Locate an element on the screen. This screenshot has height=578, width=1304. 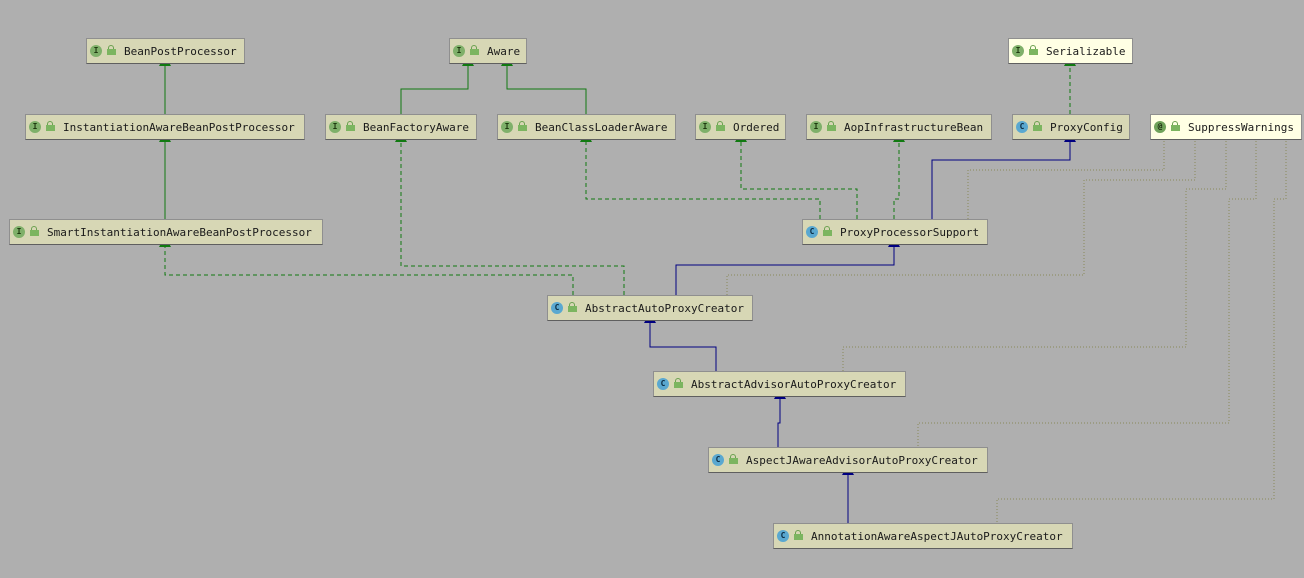
node-serializable: I Serializable is located at coordinates (1070, 51).